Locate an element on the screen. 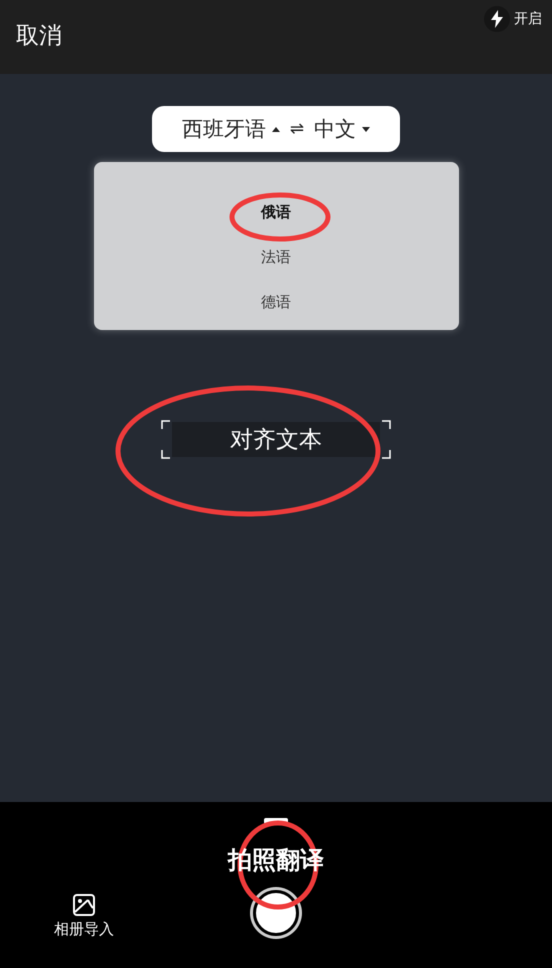 The height and width of the screenshot is (968, 552). album-import-button: 相册导入 is located at coordinates (84, 916).